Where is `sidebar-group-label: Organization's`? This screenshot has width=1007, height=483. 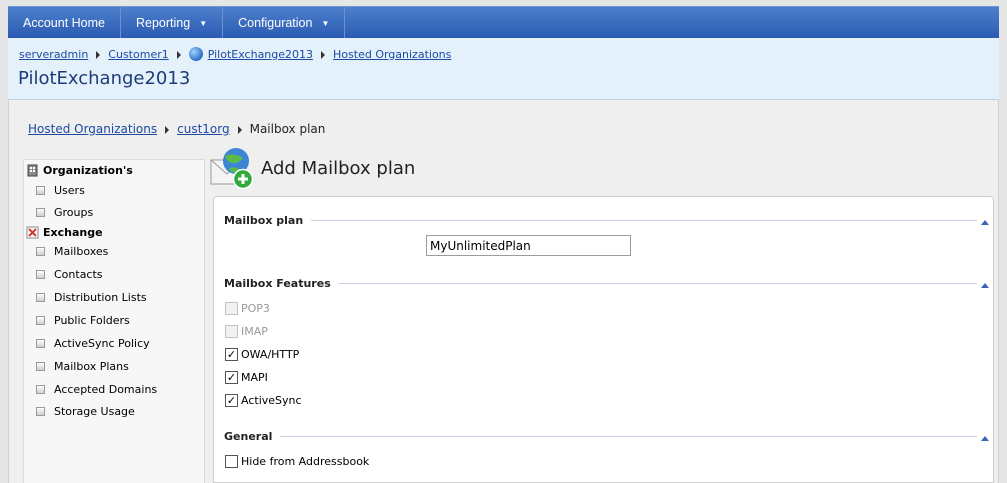
sidebar-group-label: Organization's is located at coordinates (88, 170).